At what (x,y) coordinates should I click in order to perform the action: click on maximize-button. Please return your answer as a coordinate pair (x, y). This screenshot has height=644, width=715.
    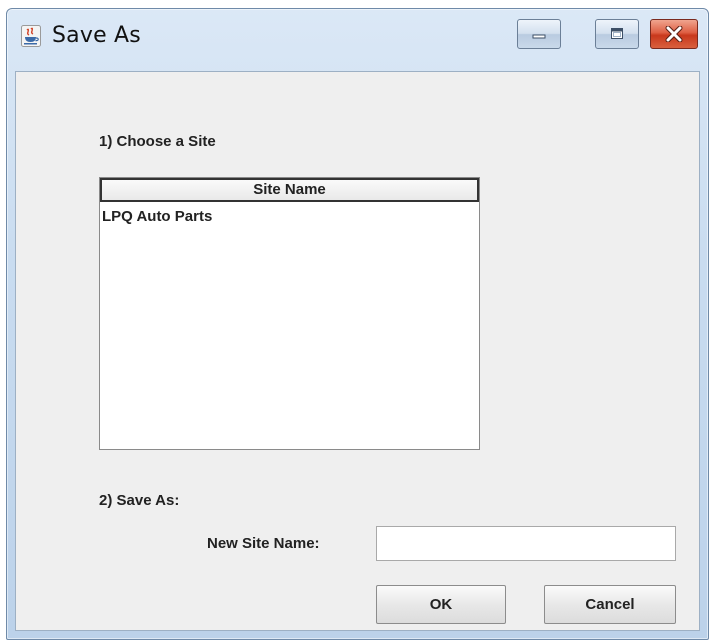
    Looking at the image, I should click on (617, 34).